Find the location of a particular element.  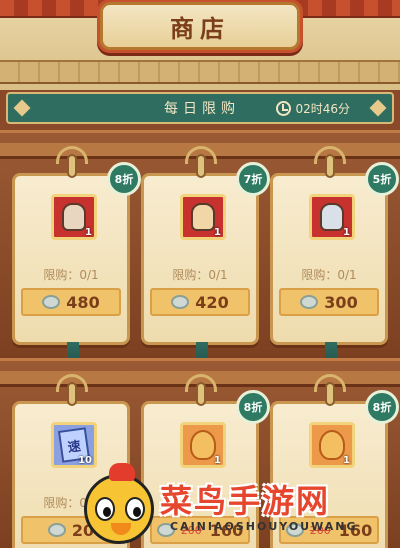

bird-mascot-icon is located at coordinates (119, 503).